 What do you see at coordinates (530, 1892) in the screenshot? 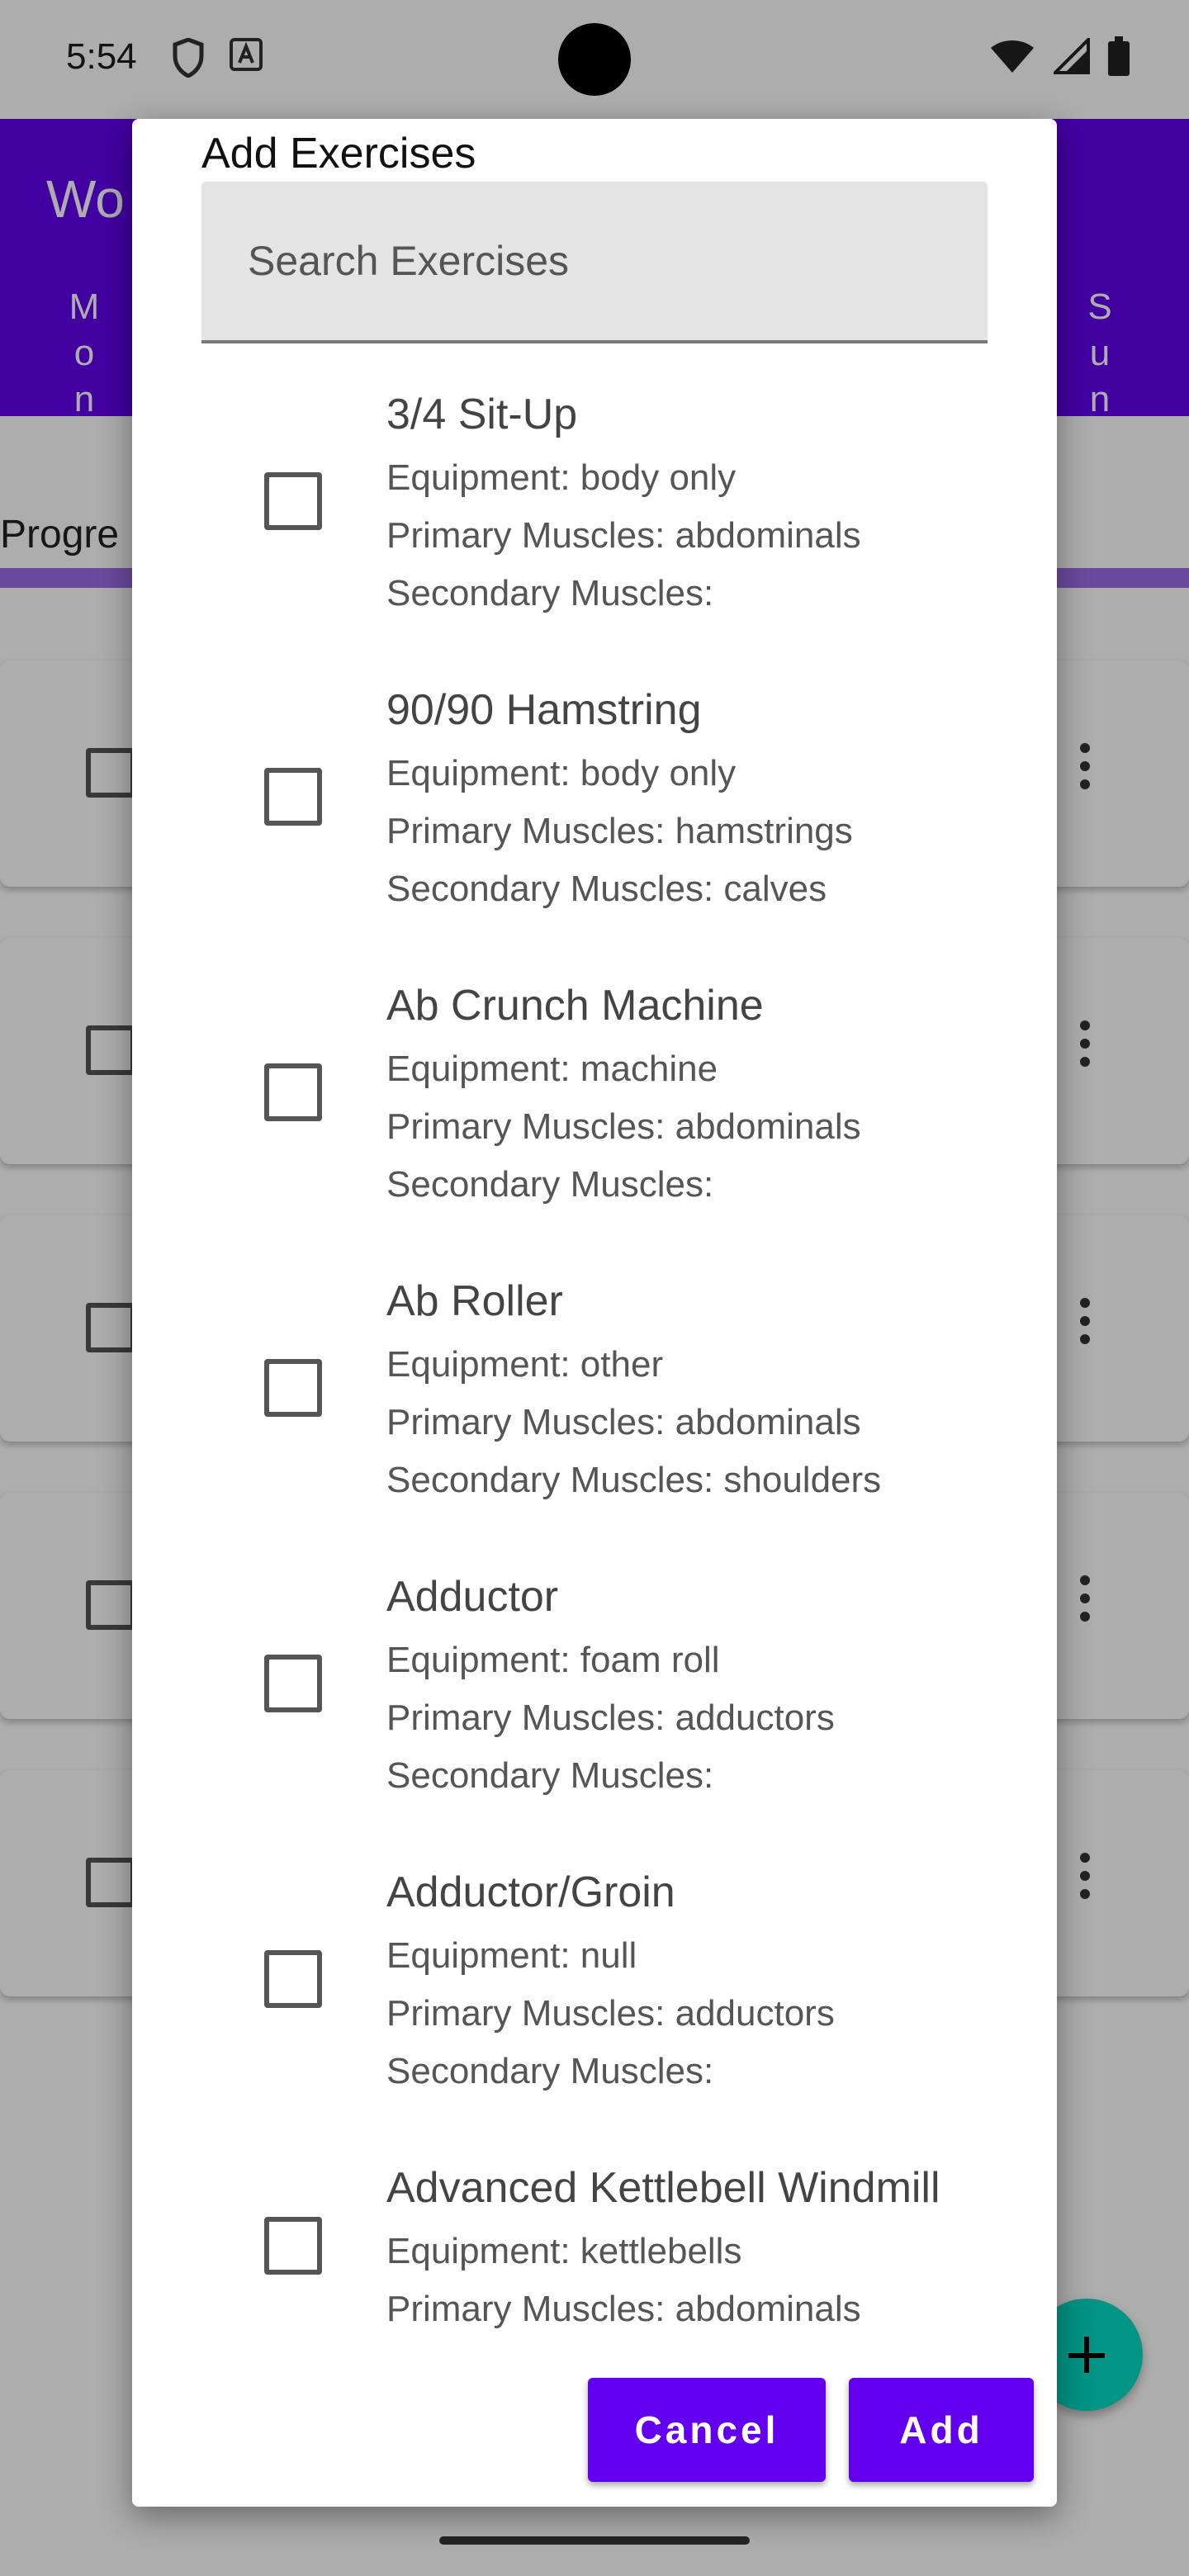
I see `exercise-name: Adductor/Groin` at bounding box center [530, 1892].